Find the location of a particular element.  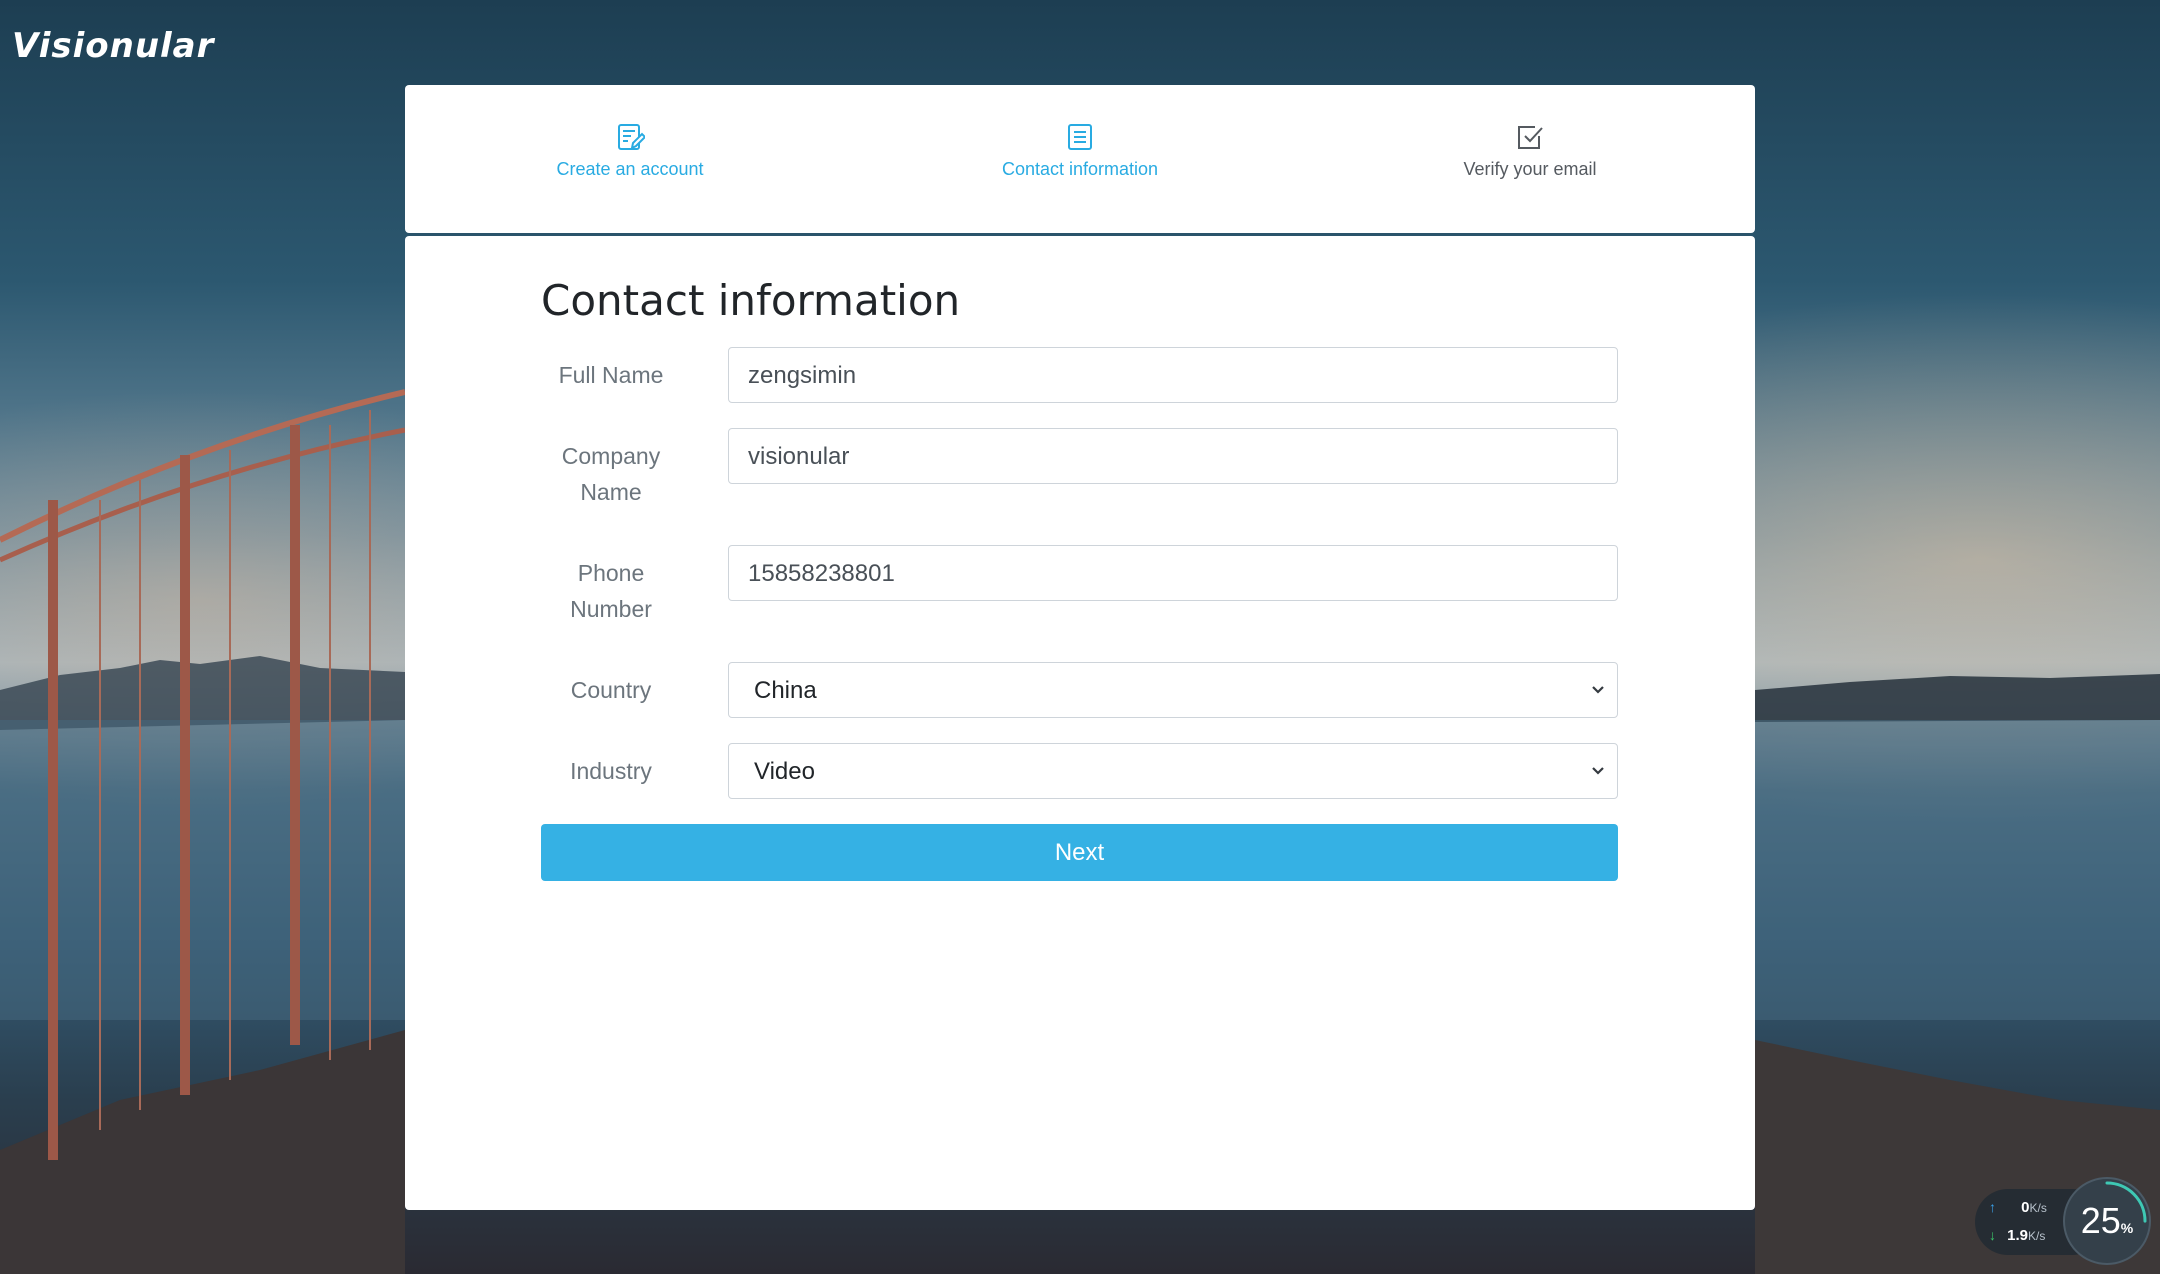

step-label: Create an account is located at coordinates (630, 169).